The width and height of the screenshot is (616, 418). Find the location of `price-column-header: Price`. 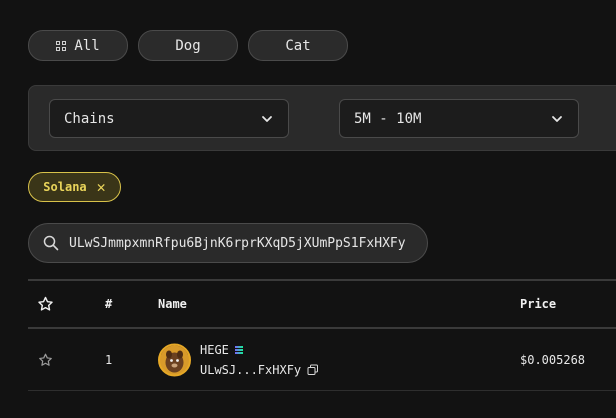

price-column-header: Price is located at coordinates (538, 304).